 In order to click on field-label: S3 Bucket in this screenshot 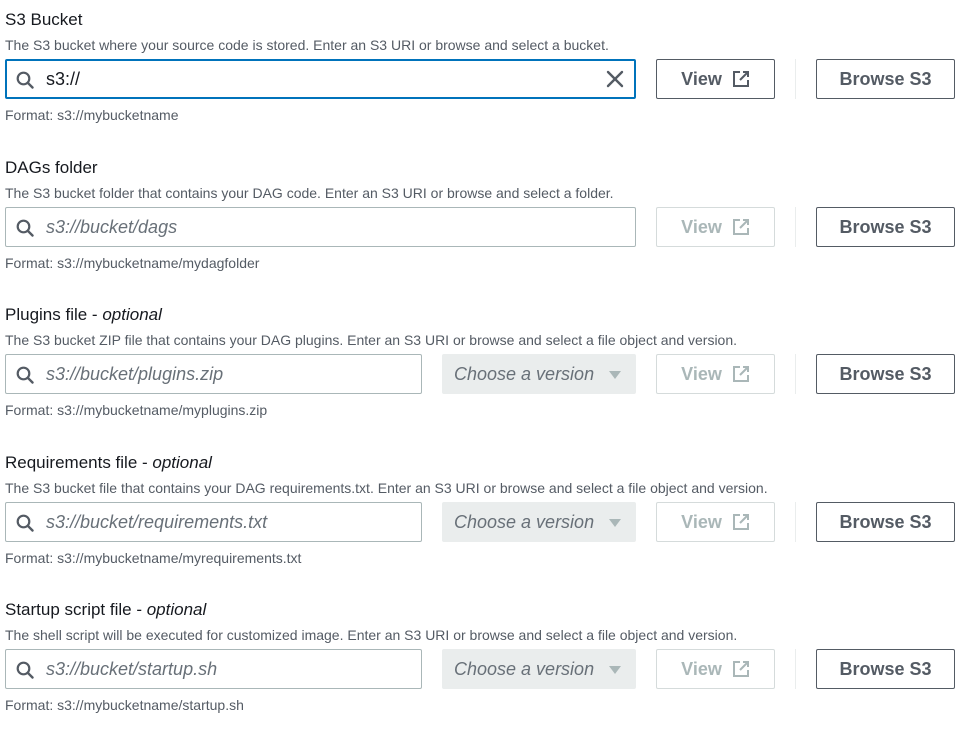, I will do `click(44, 19)`.